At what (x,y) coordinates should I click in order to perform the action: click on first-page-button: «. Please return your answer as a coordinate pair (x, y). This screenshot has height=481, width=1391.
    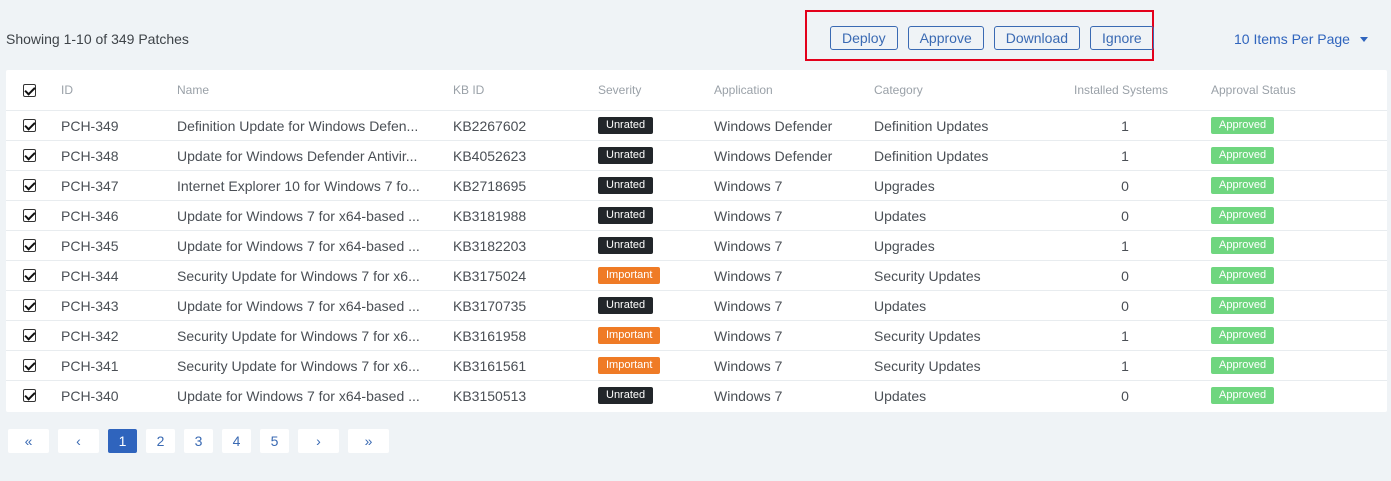
    Looking at the image, I should click on (28, 441).